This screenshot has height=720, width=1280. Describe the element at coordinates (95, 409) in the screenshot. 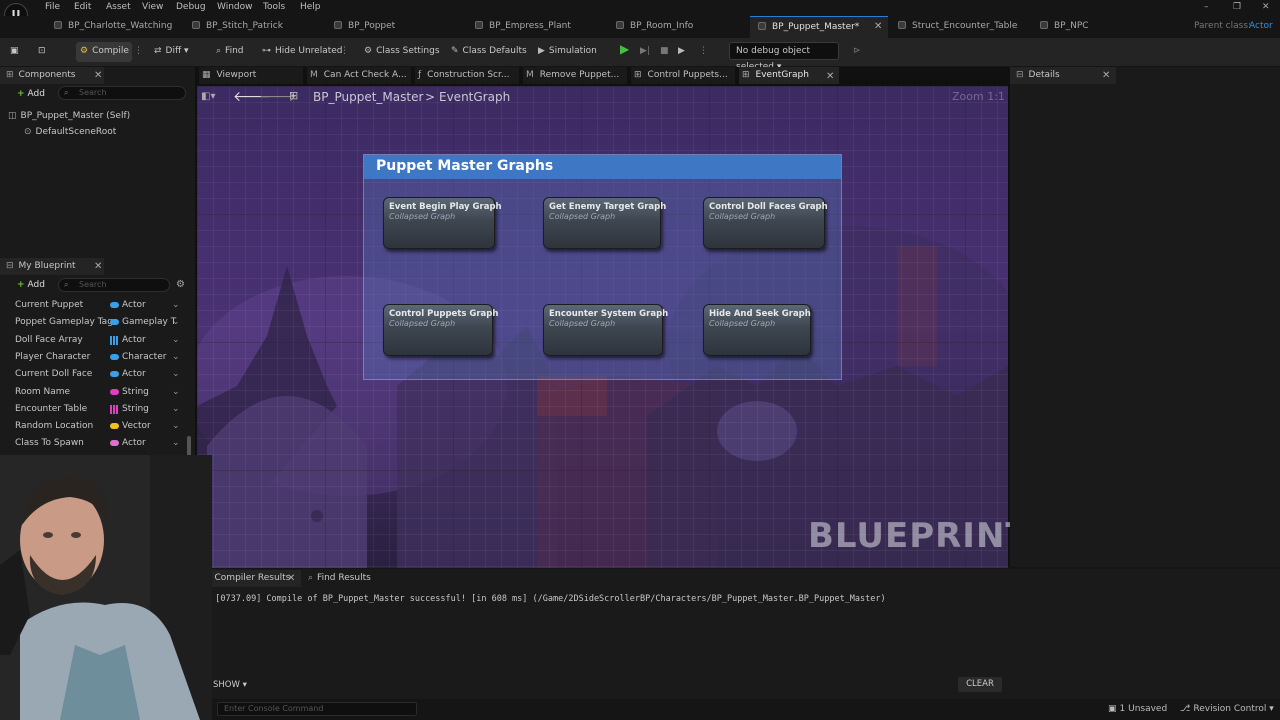

I see `variable-row: Encounter Table String ⌄` at that location.